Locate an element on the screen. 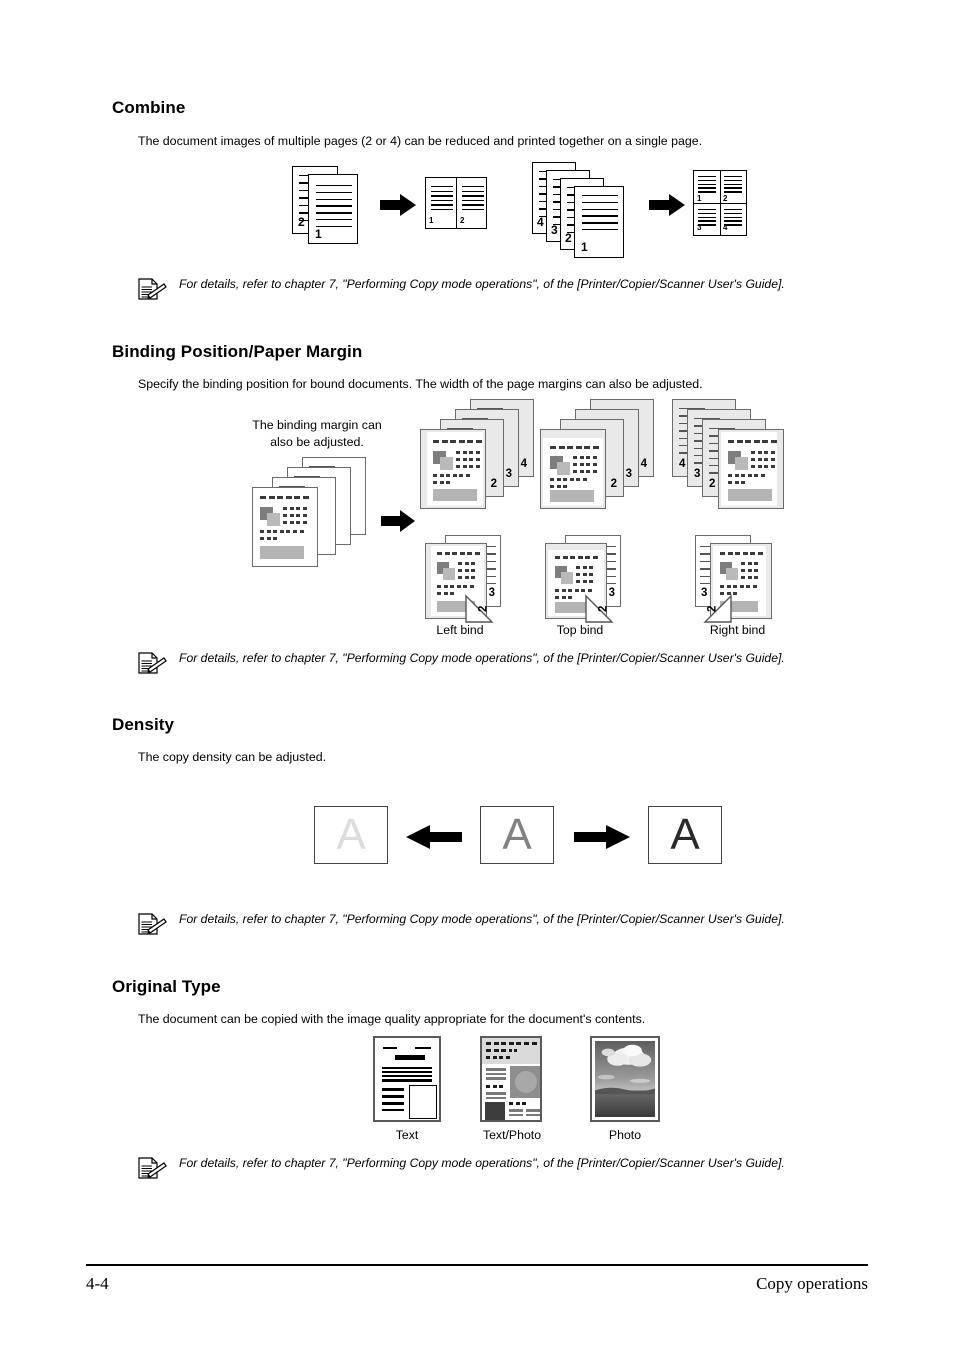 Image resolution: width=954 pixels, height=1350 pixels. arrow-left-icon is located at coordinates (434, 837).